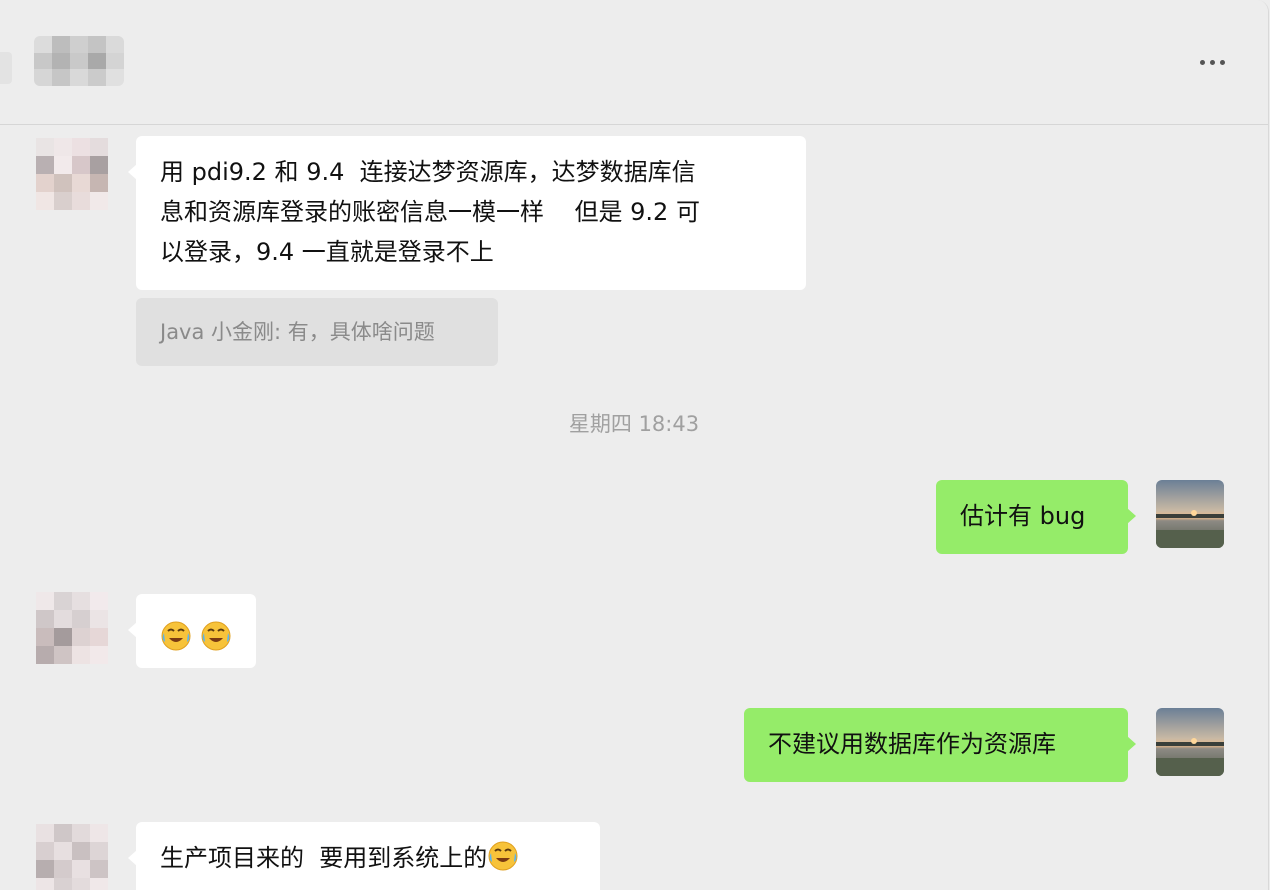 The height and width of the screenshot is (890, 1270). Describe the element at coordinates (1202, 62) in the screenshot. I see `more-dots-icon` at that location.